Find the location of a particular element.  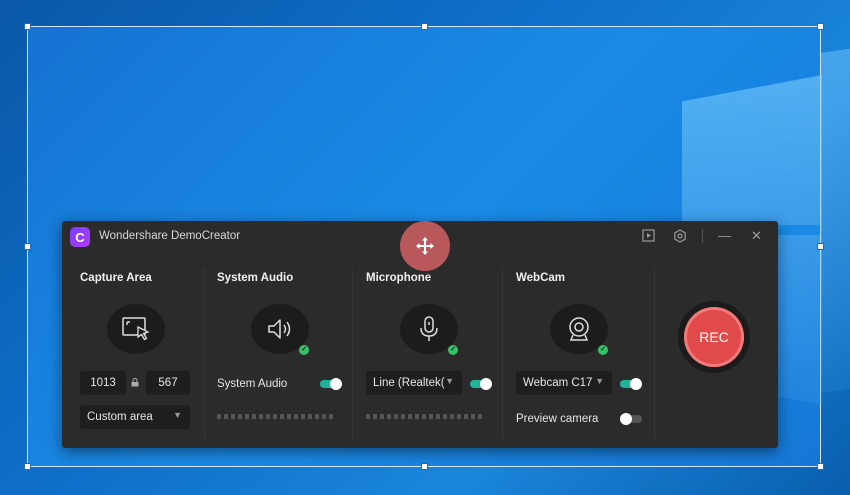

microphone-icon is located at coordinates (429, 328).